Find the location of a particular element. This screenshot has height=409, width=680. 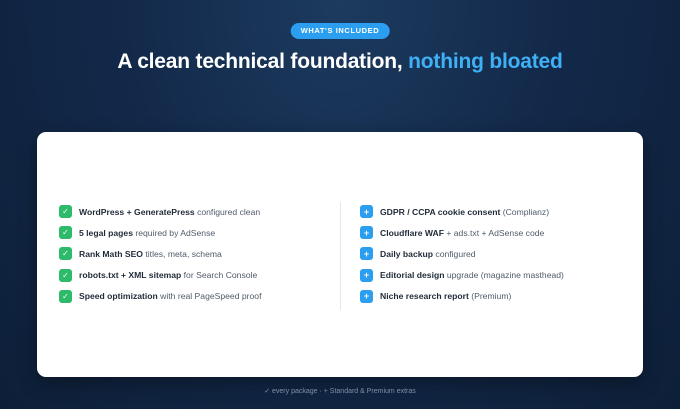

extra-item-title: Daily backup is located at coordinates (407, 253).